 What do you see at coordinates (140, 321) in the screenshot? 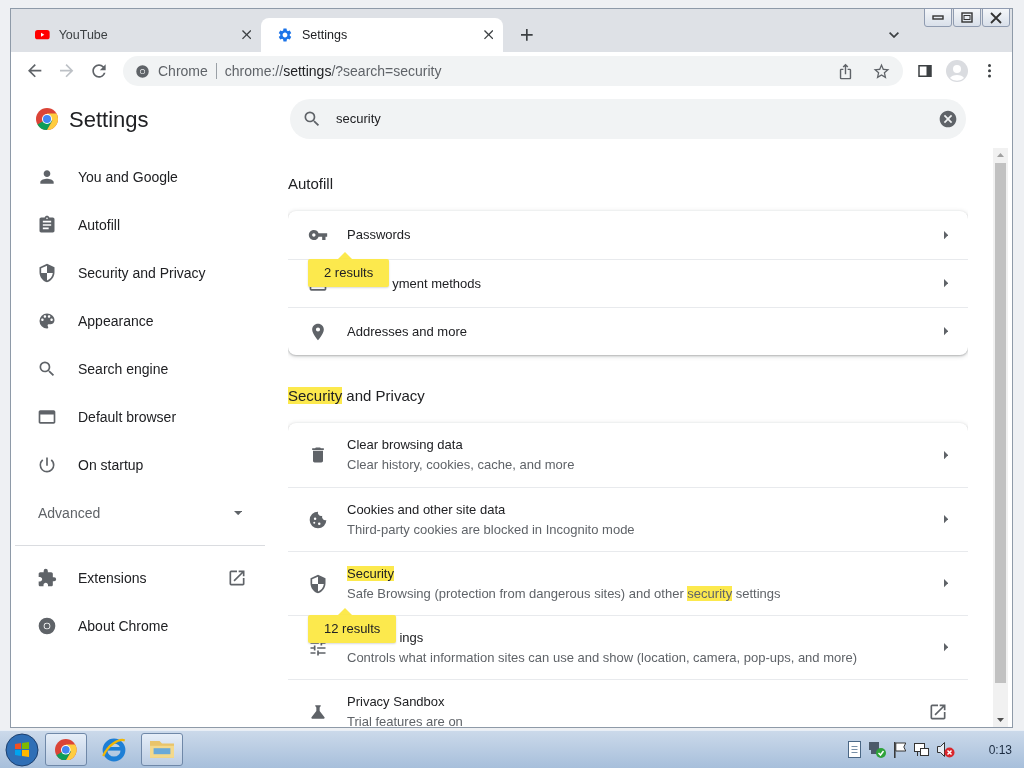
I see `sidebar-item: Appearance` at bounding box center [140, 321].